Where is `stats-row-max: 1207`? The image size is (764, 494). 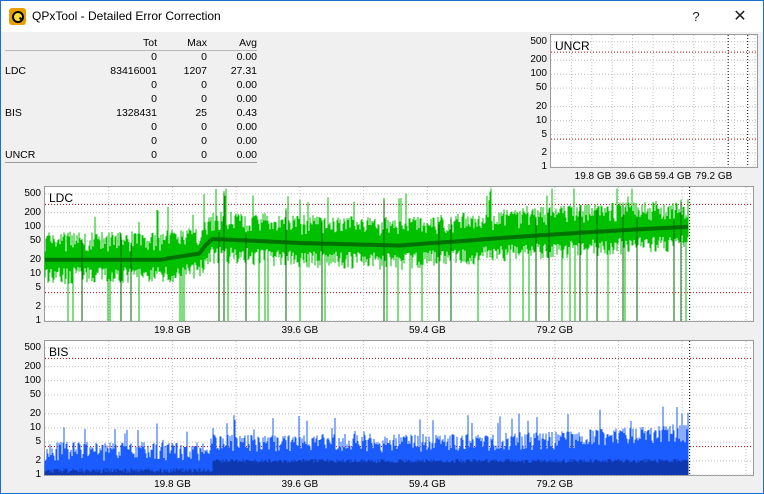
stats-row-max: 1207 is located at coordinates (195, 71).